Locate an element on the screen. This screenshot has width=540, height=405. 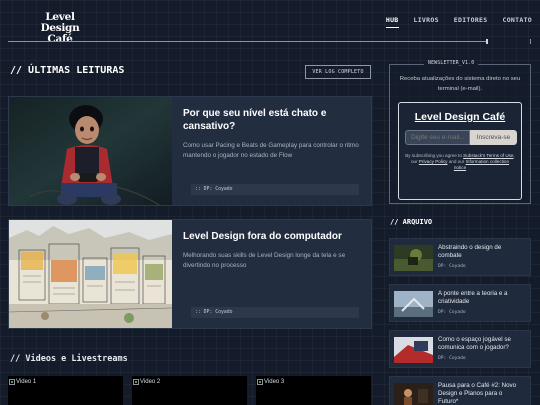
video-placeholder: Video 1 is located at coordinates (22, 382).